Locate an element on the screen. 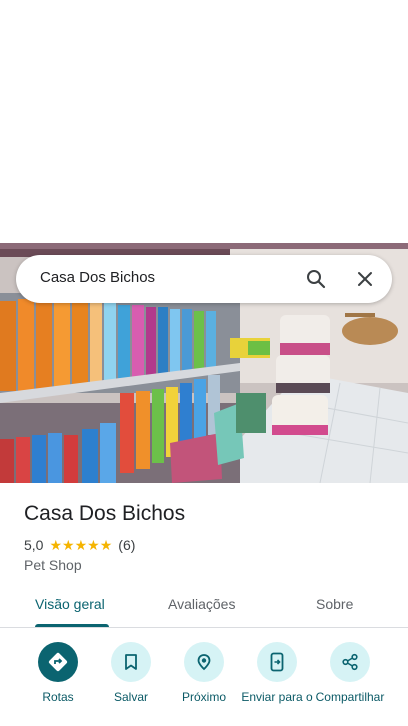 The image size is (408, 726). clear-search-button is located at coordinates (365, 279).